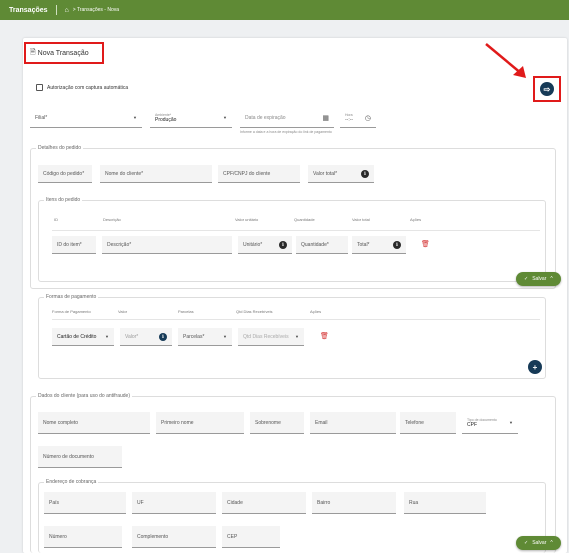 The image size is (569, 553). Describe the element at coordinates (74, 245) in the screenshot. I see `item-id-input: ID do item*` at that location.